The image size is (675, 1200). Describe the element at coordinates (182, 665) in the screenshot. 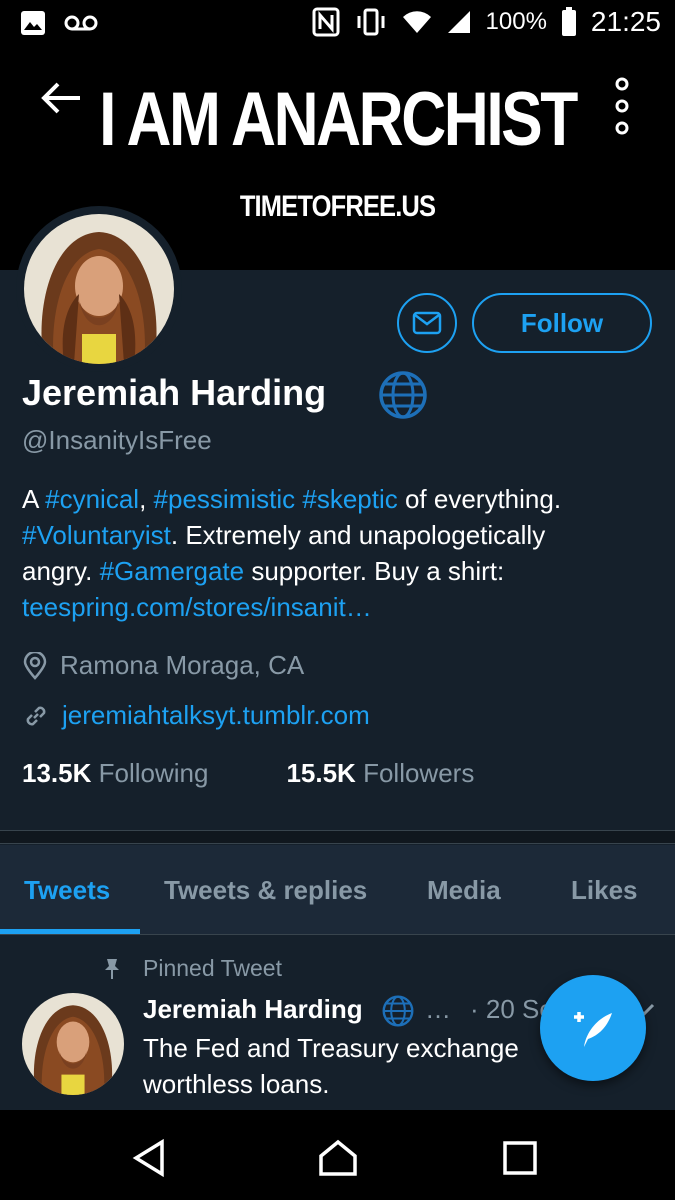

I see `location-text: Ramona Moraga, CA` at that location.